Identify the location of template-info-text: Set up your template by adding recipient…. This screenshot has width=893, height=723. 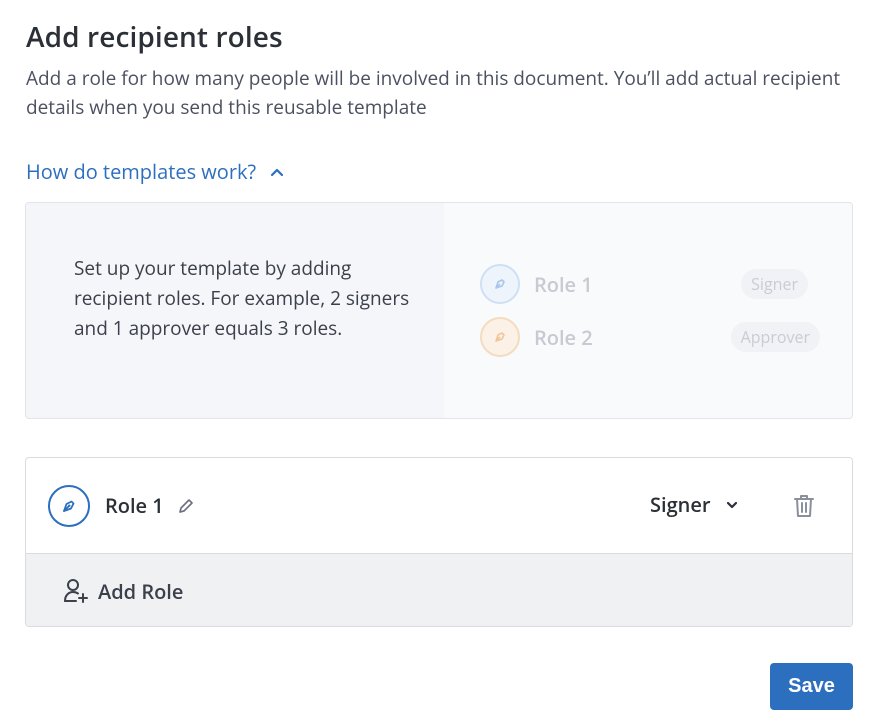
(242, 298).